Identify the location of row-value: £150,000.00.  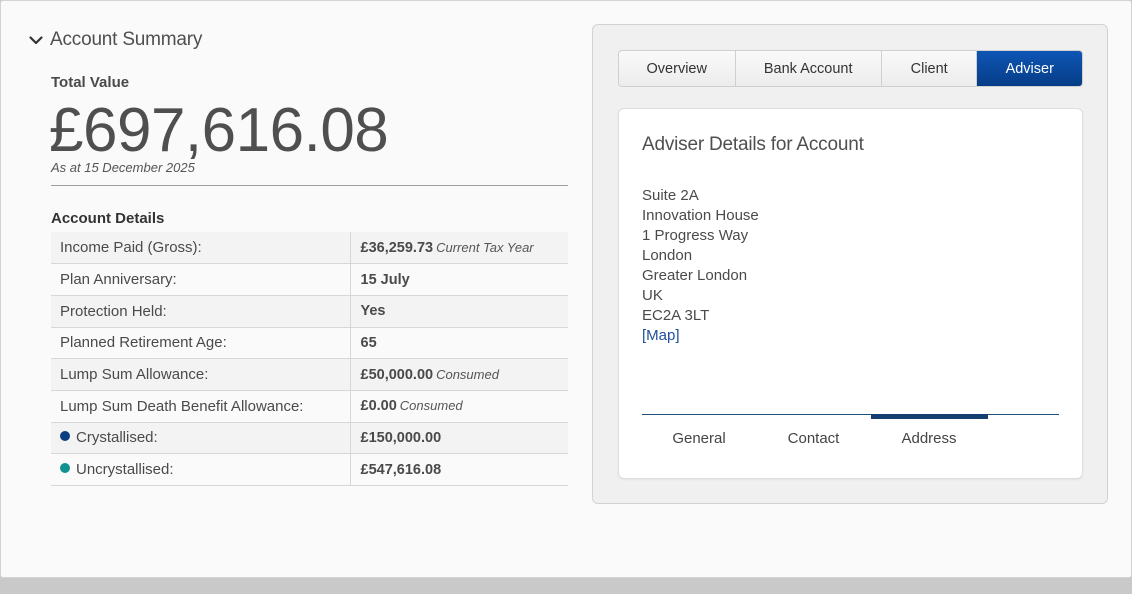
(459, 438).